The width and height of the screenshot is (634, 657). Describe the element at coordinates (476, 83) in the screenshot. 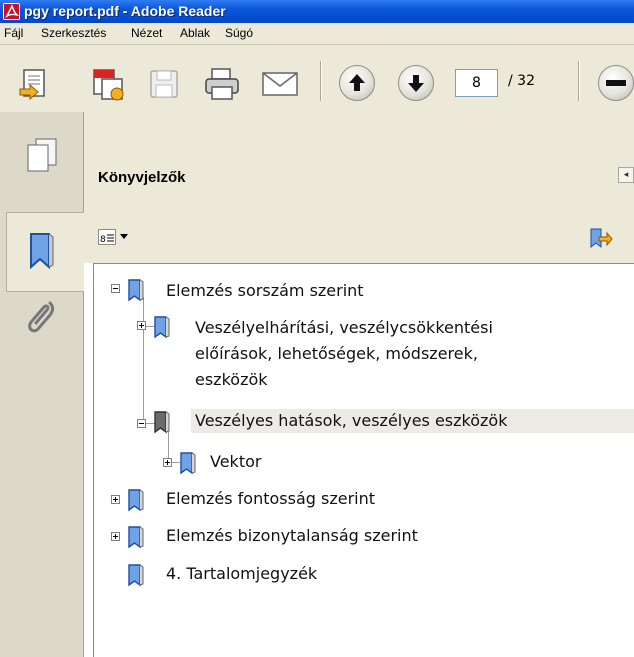

I see `page-number-input: 8` at that location.